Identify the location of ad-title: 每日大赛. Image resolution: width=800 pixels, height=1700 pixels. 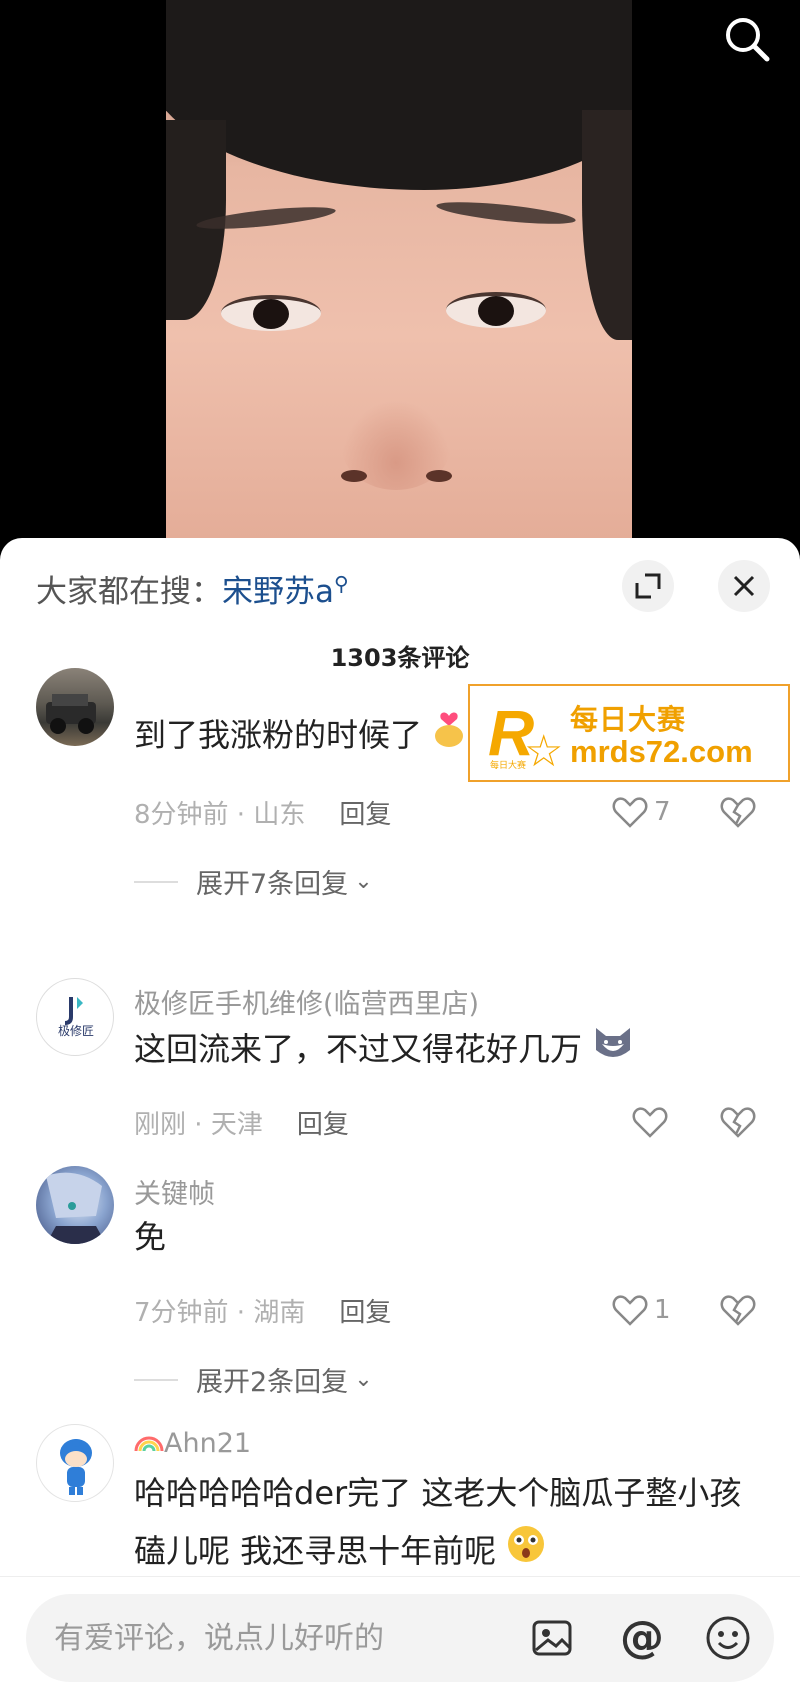
(628, 719).